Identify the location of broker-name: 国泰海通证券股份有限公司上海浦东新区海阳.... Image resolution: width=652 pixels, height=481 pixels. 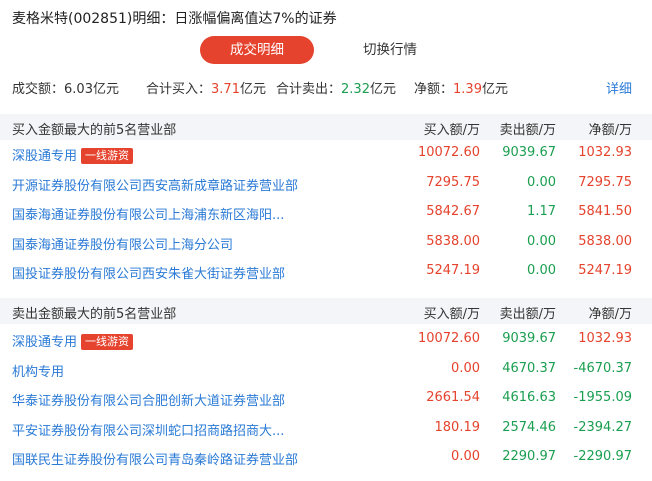
(148, 215).